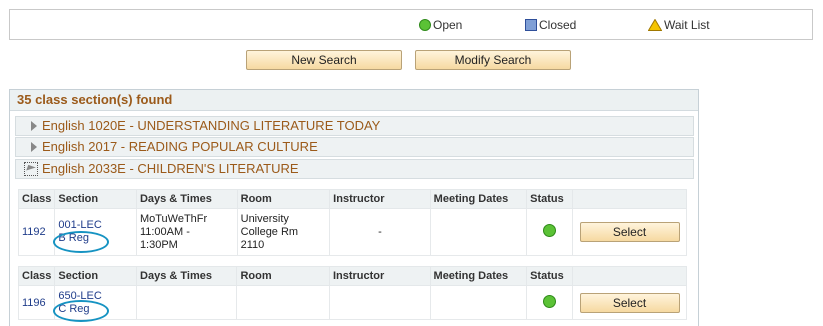 This screenshot has height=326, width=823. Describe the element at coordinates (655, 25) in the screenshot. I see `wait-list-icon` at that location.